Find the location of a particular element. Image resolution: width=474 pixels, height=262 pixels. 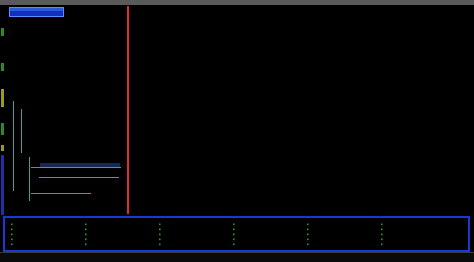

completion-item is located at coordinates (36, 15).